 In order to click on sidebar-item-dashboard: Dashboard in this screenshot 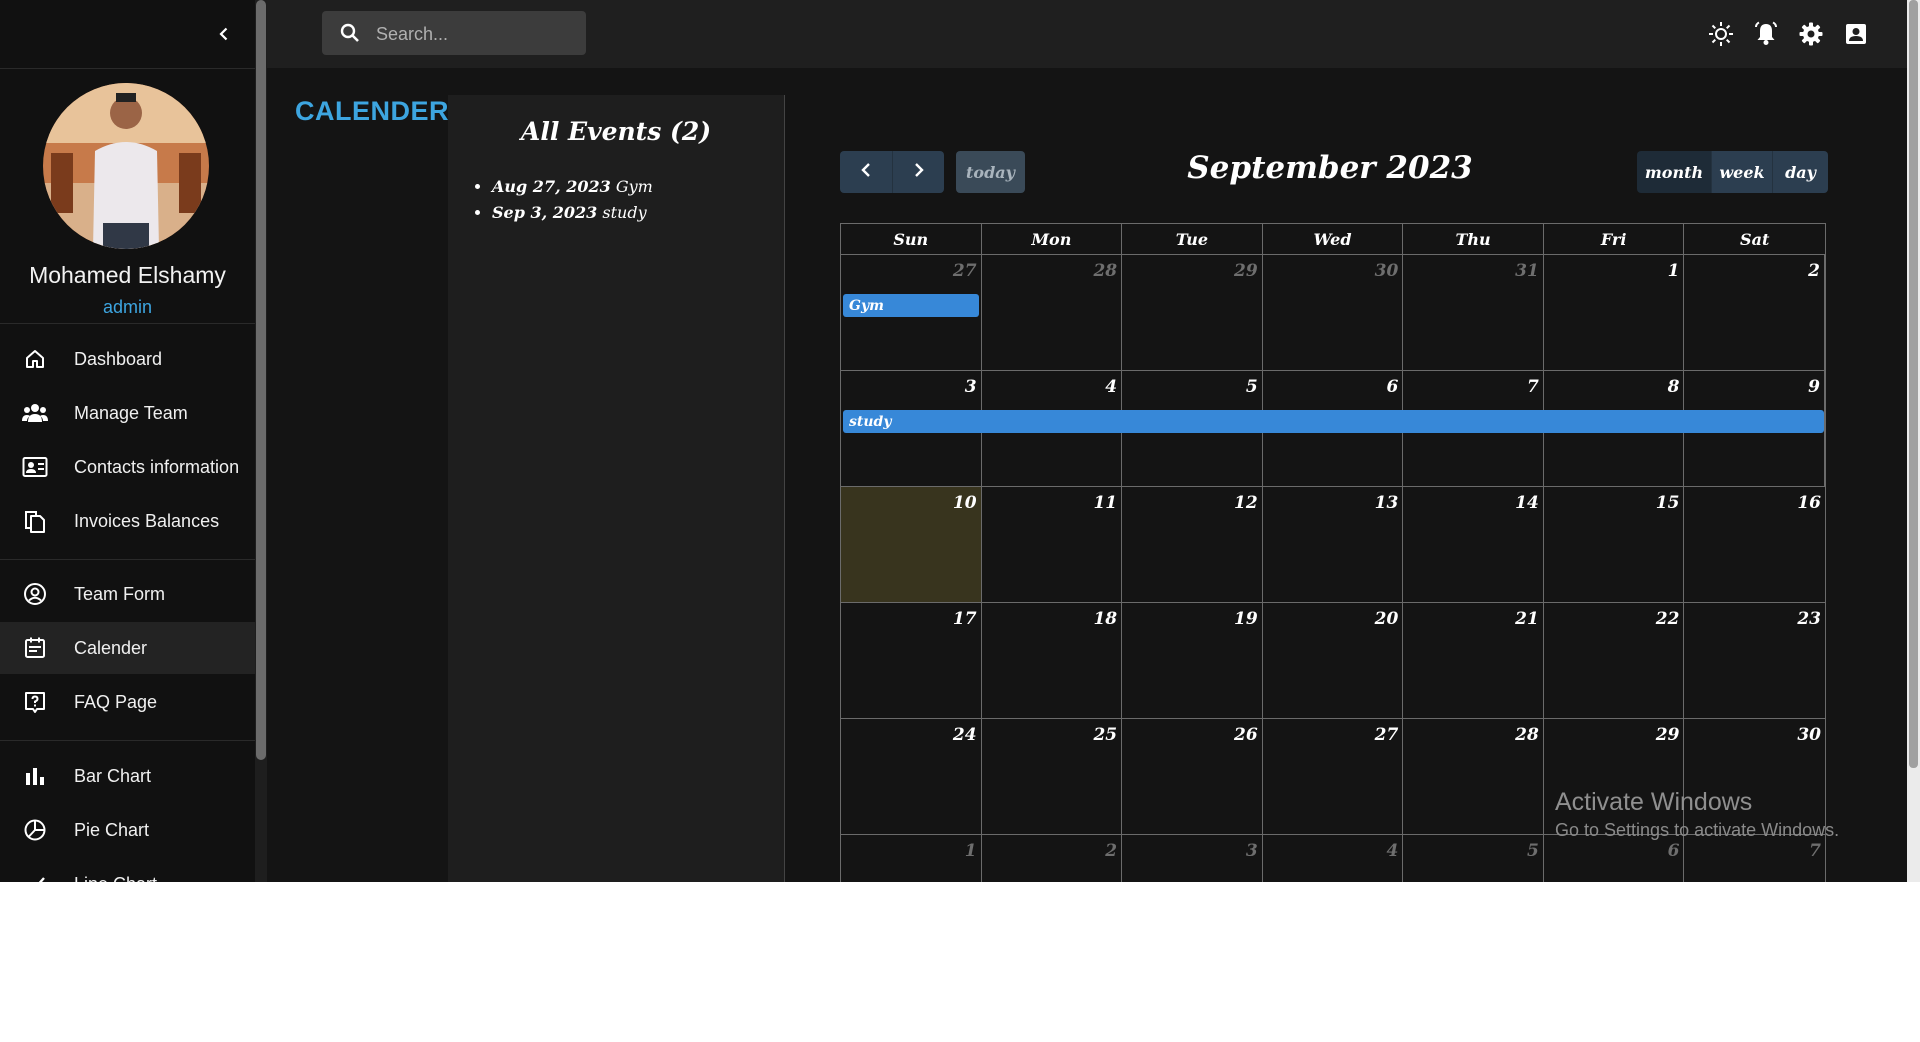, I will do `click(127, 359)`.